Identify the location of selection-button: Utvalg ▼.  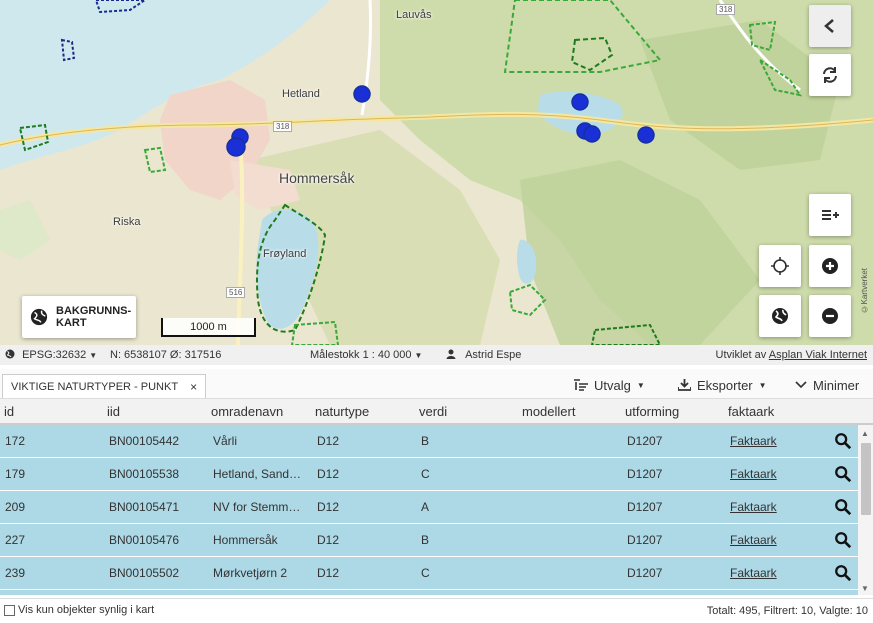
(609, 385).